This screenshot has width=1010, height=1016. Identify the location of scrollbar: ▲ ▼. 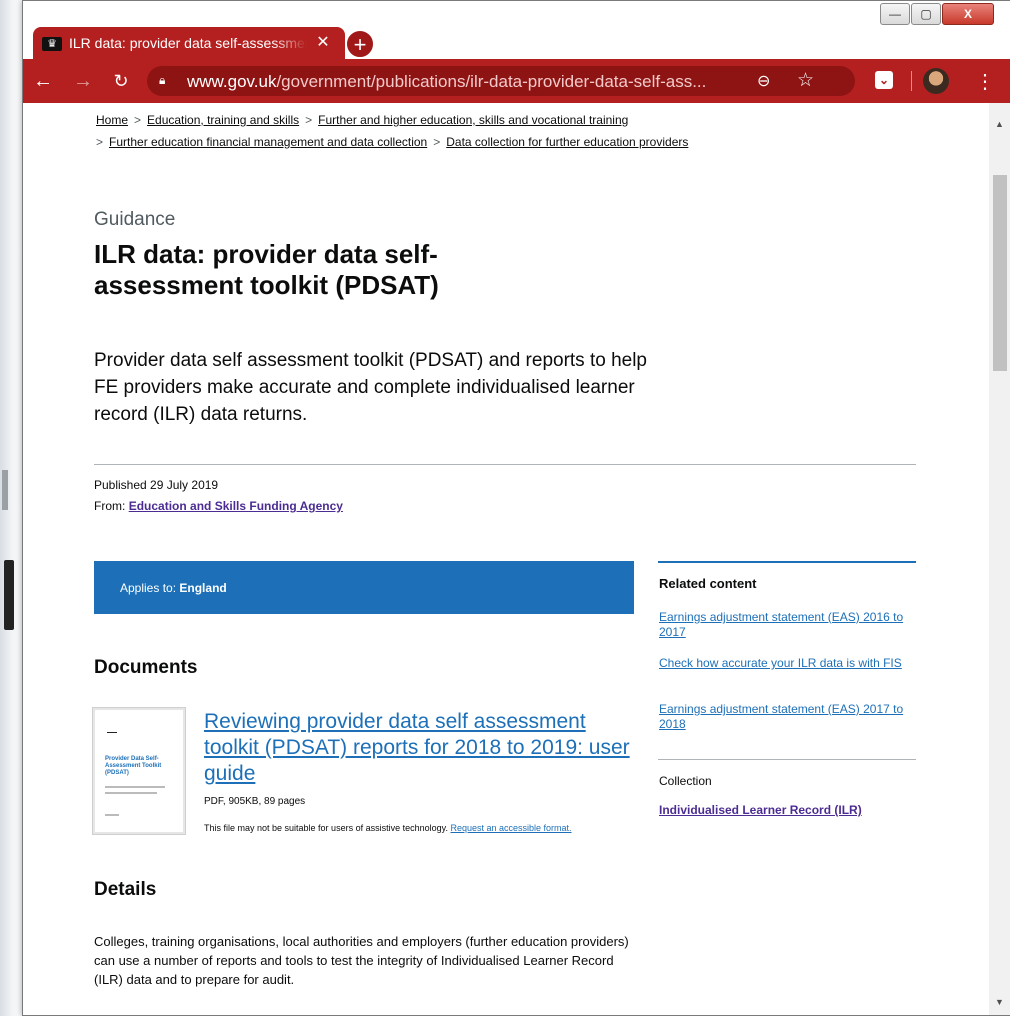
(999, 559).